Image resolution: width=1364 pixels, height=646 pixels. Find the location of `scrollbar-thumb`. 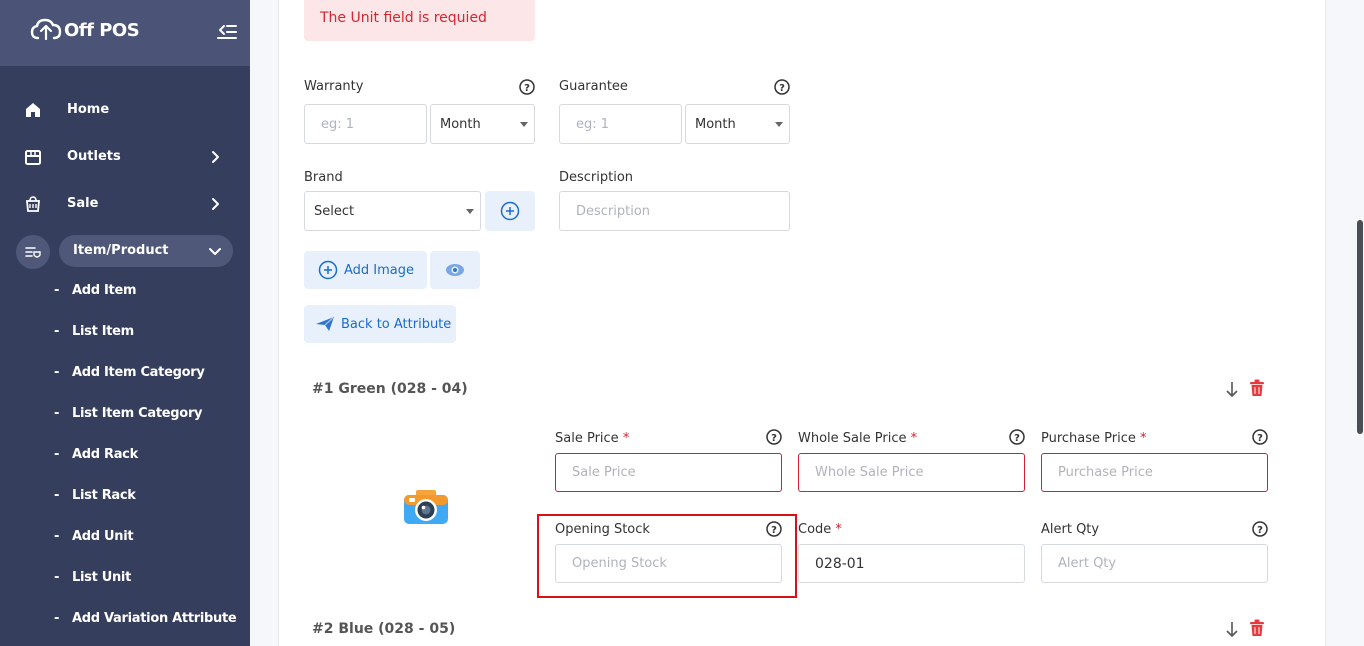

scrollbar-thumb is located at coordinates (1360, 327).